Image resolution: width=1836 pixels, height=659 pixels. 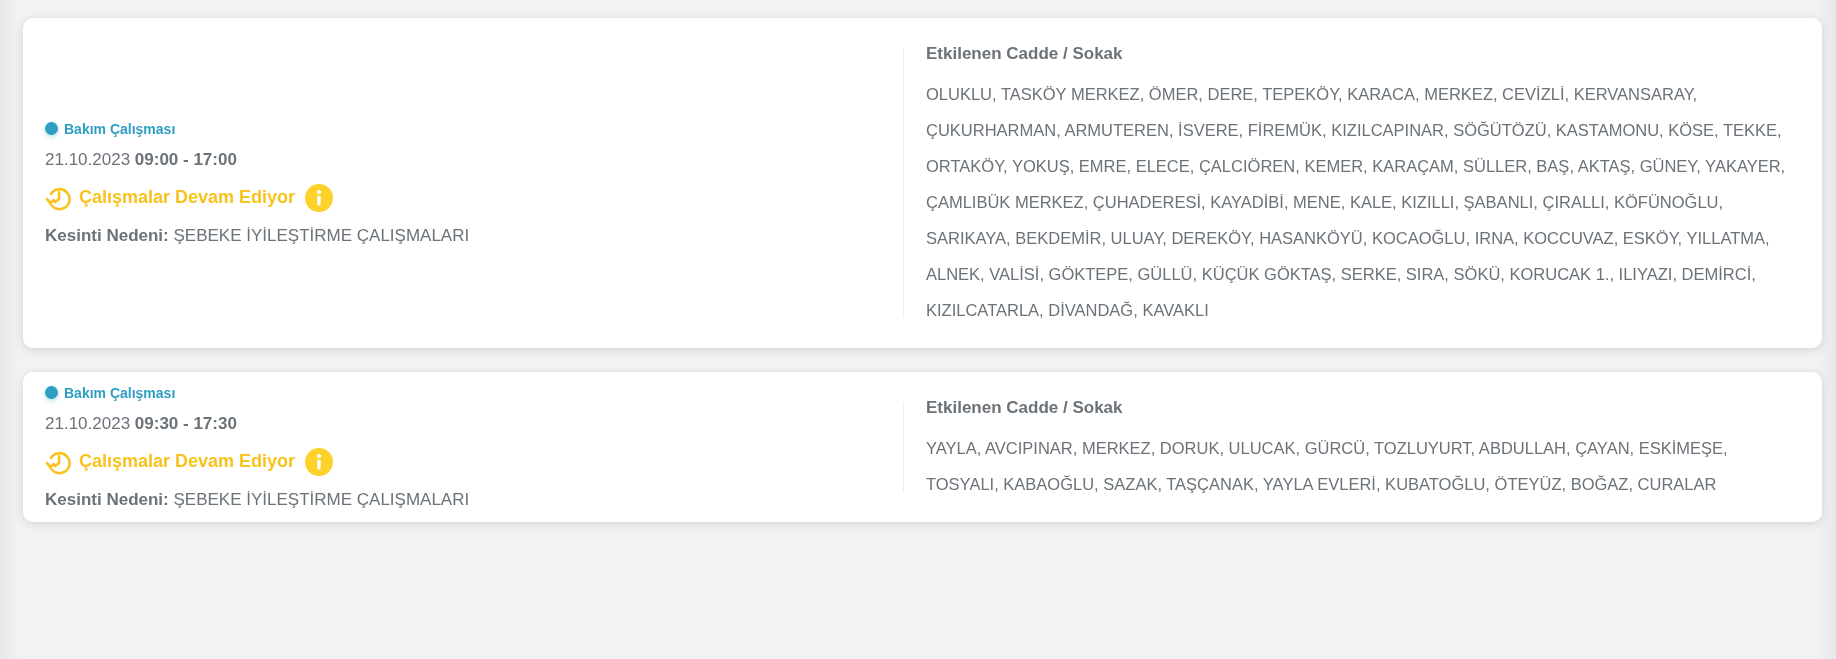 What do you see at coordinates (141, 159) in the screenshot?
I see `date-time: 21.10.2023 09:00 - 17:00` at bounding box center [141, 159].